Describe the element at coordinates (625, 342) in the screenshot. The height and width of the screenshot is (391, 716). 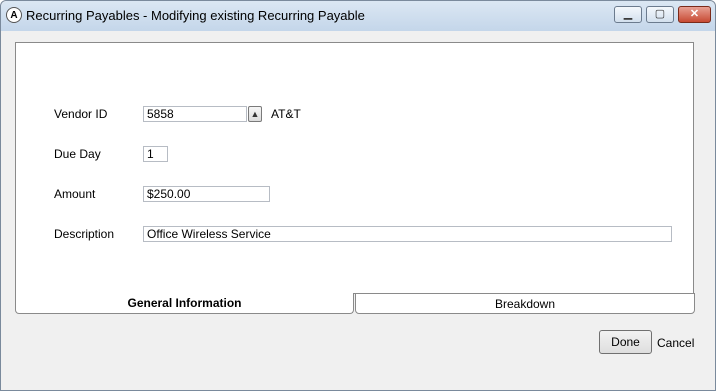
I see `done-button: Done` at that location.